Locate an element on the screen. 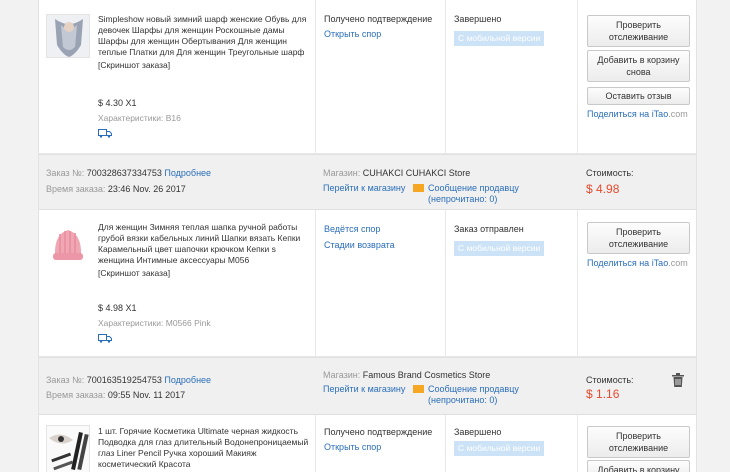  order-time: Время заказа: 23:46 Nov. 26 2017 is located at coordinates (116, 189).